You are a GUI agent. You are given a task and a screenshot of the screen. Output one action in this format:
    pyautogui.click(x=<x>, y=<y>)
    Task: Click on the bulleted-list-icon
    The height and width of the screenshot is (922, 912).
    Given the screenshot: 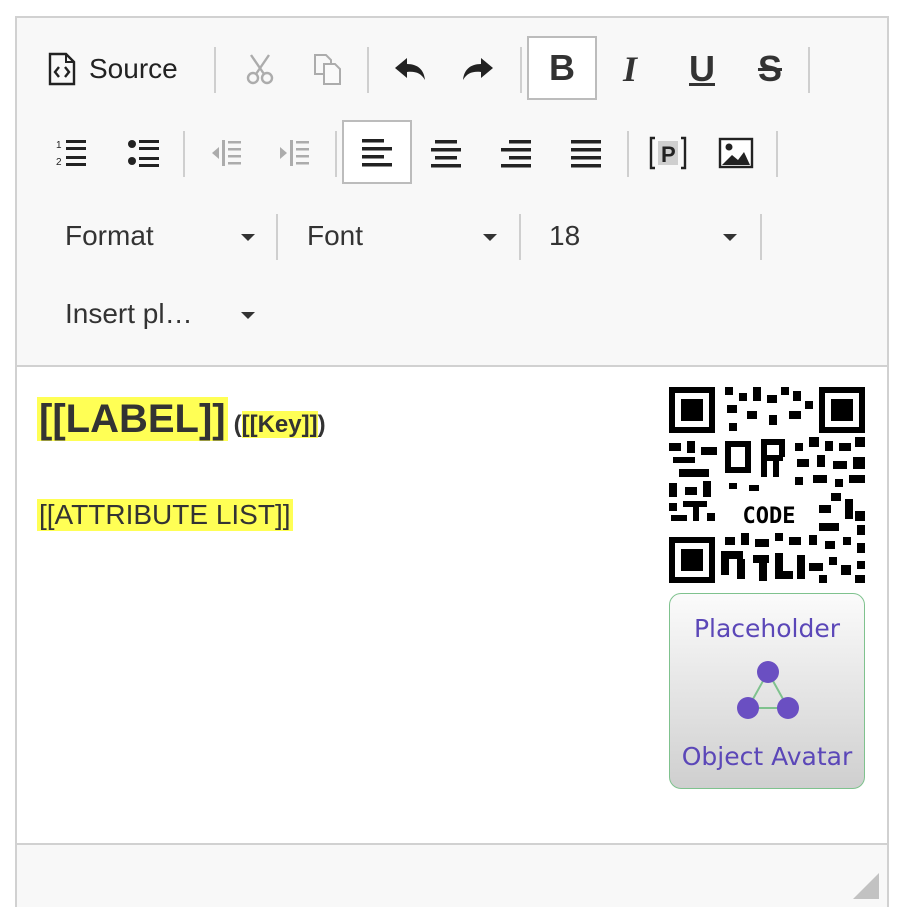 What is the action you would take?
    pyautogui.click(x=143, y=153)
    